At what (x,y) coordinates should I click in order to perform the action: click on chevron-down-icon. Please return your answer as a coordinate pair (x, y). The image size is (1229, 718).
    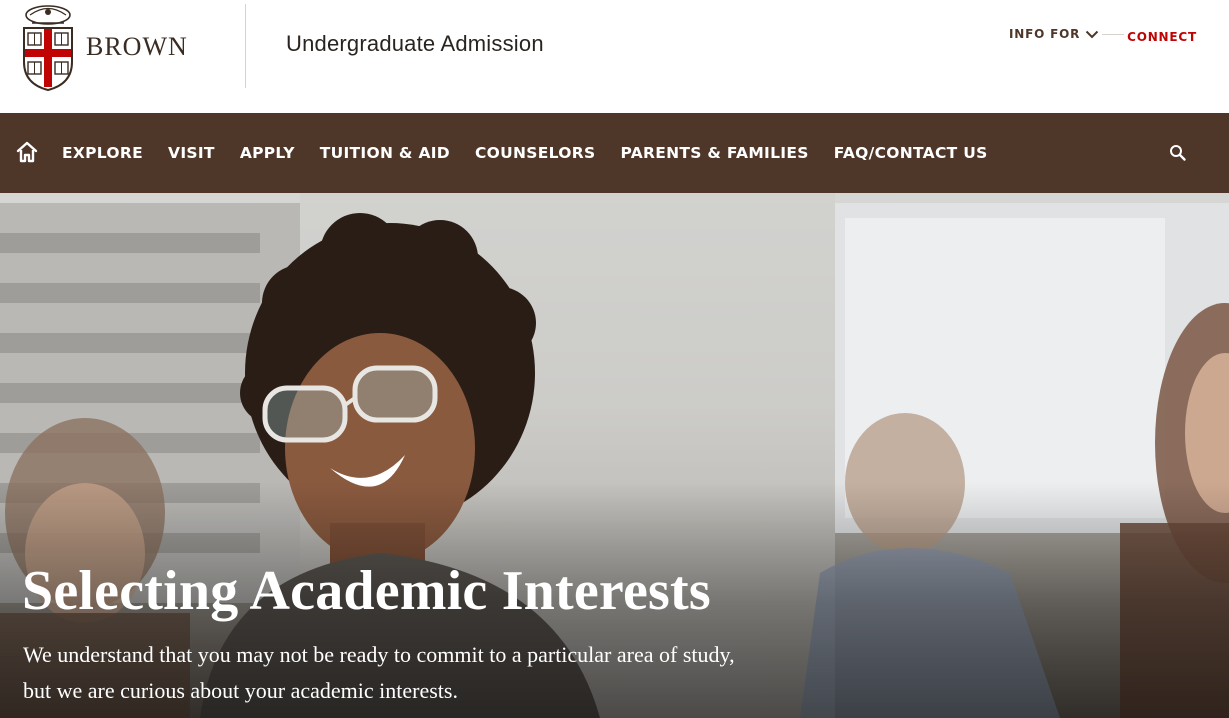
    Looking at the image, I should click on (1092, 34).